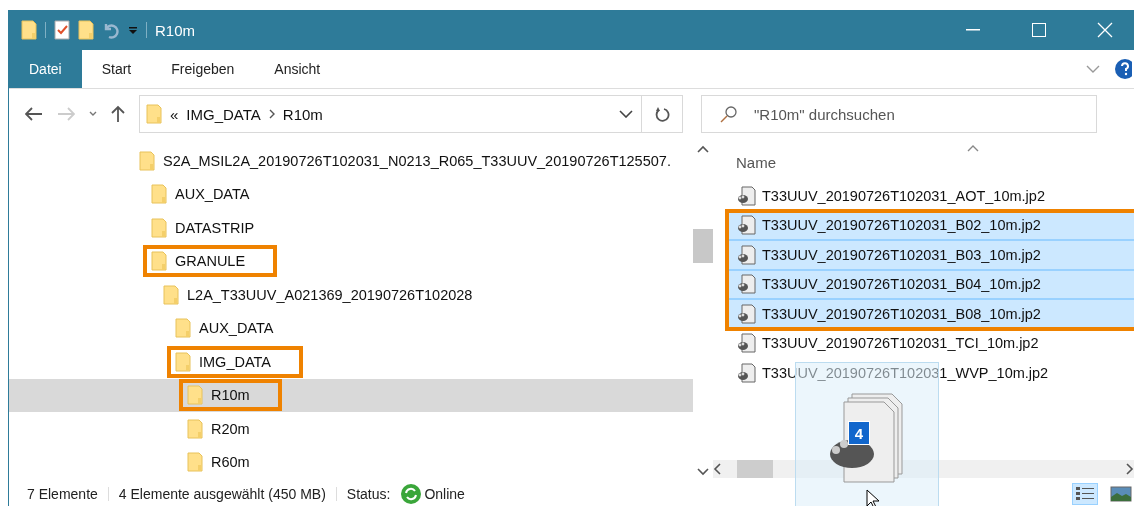 The image size is (1134, 506). Describe the element at coordinates (203, 69) in the screenshot. I see `ribbon-tab: Freigeben` at that location.